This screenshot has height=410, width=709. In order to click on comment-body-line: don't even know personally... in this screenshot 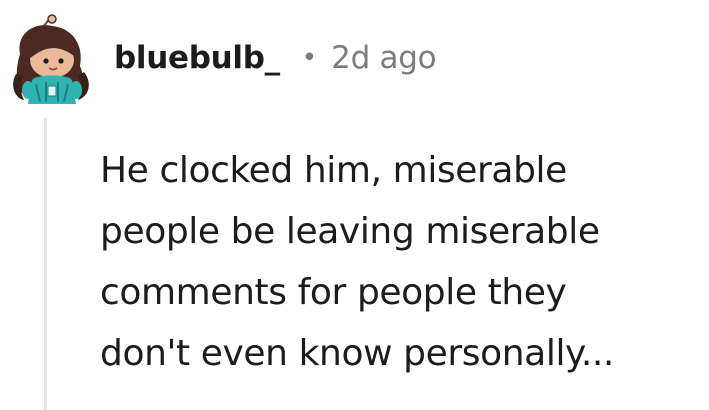, I will do `click(357, 353)`.